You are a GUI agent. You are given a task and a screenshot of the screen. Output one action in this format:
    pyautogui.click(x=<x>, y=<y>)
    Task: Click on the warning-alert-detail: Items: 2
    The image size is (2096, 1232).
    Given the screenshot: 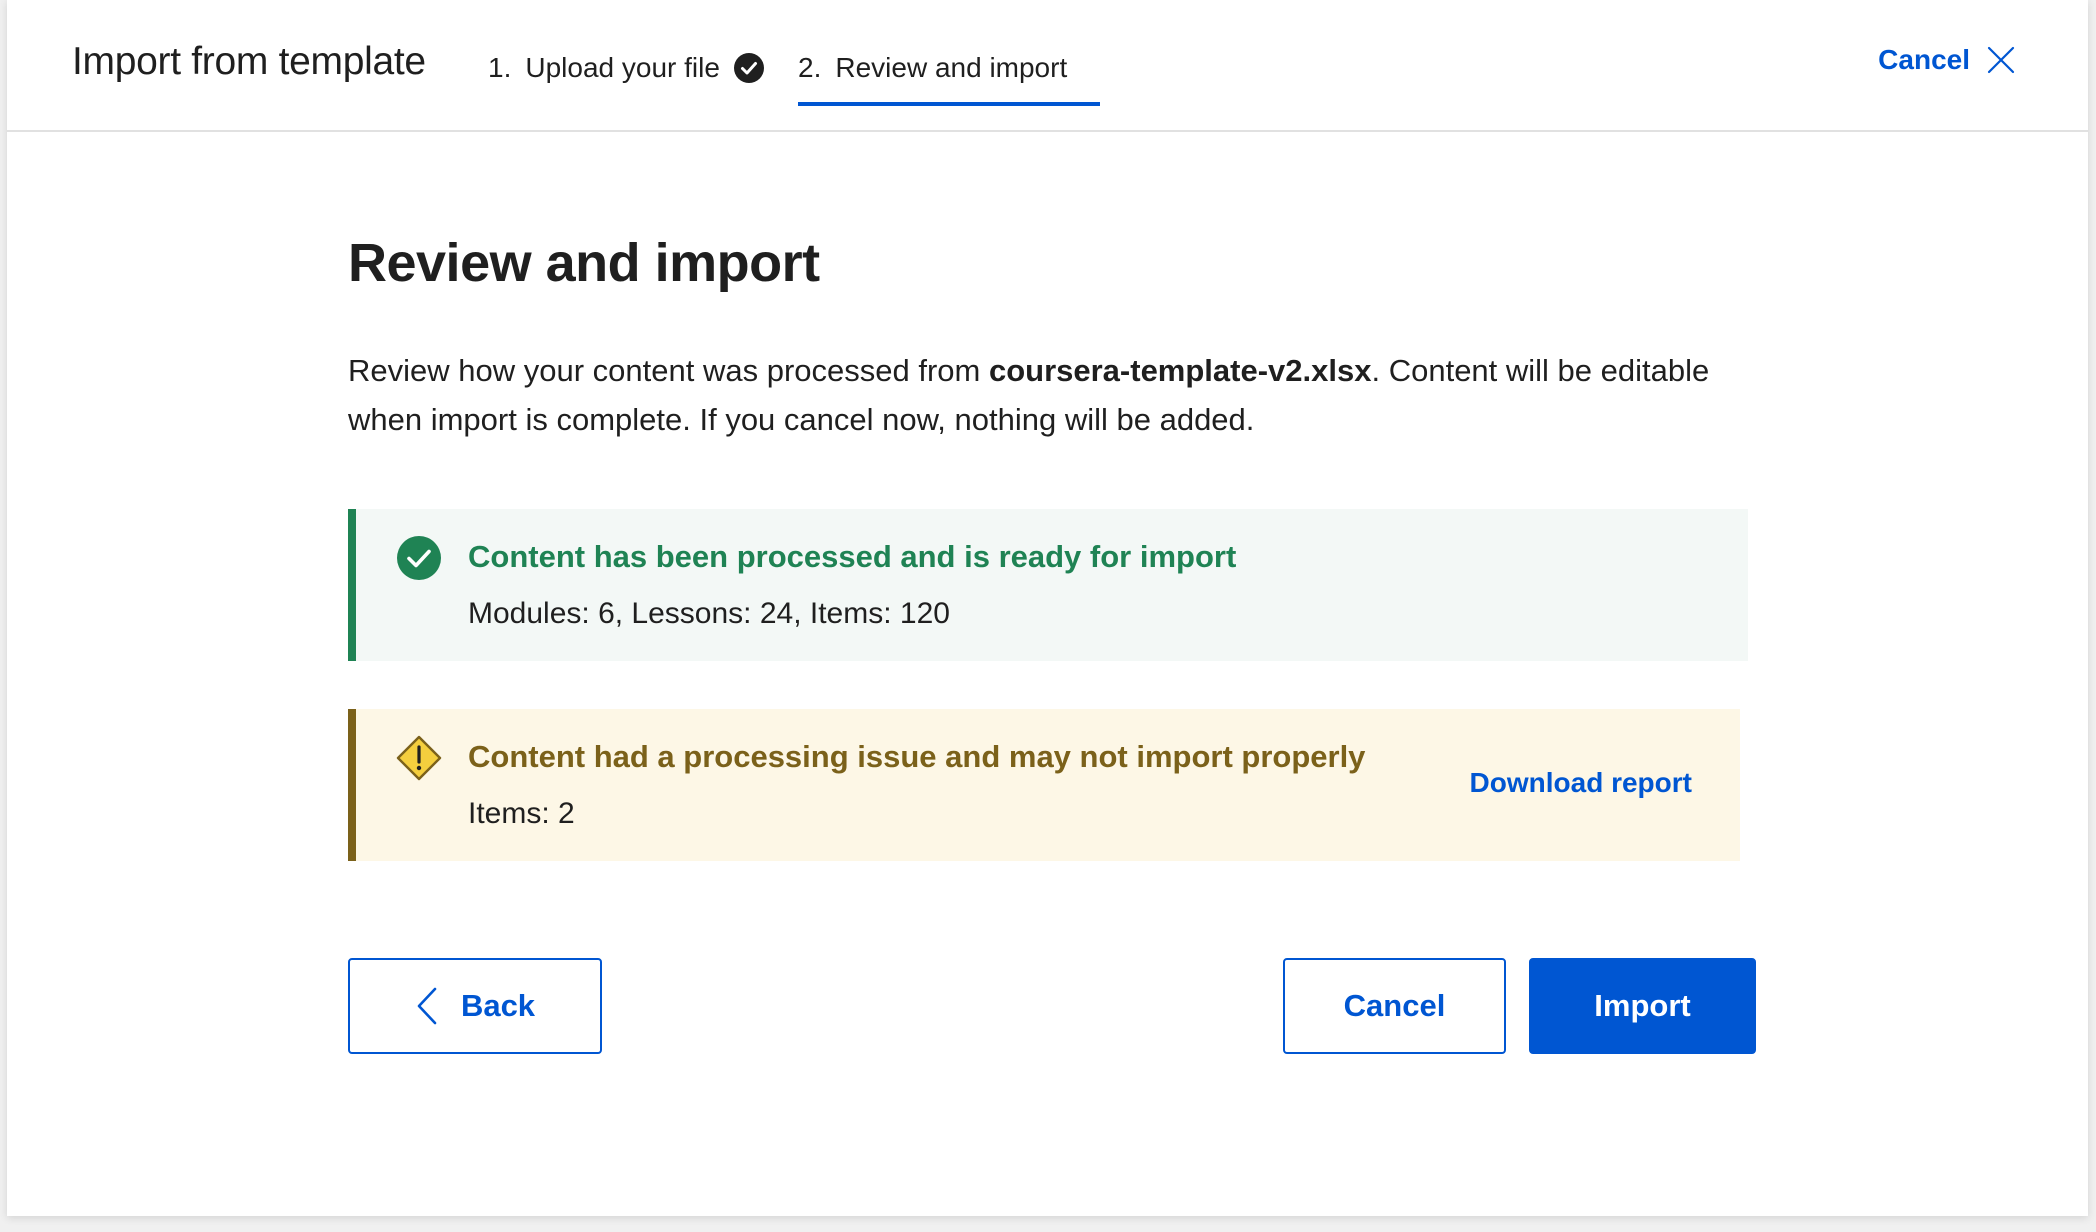 What is the action you would take?
    pyautogui.click(x=521, y=813)
    